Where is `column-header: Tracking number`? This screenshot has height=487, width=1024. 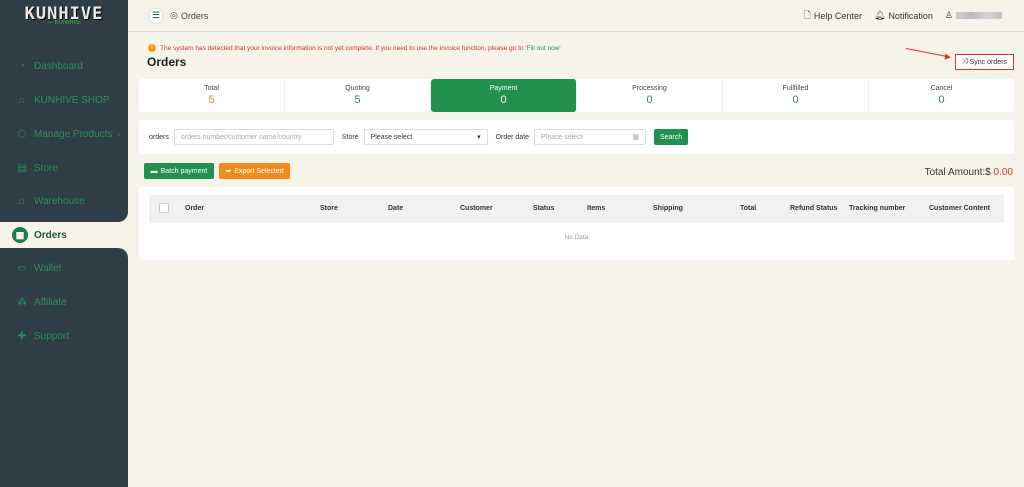 column-header: Tracking number is located at coordinates (877, 208).